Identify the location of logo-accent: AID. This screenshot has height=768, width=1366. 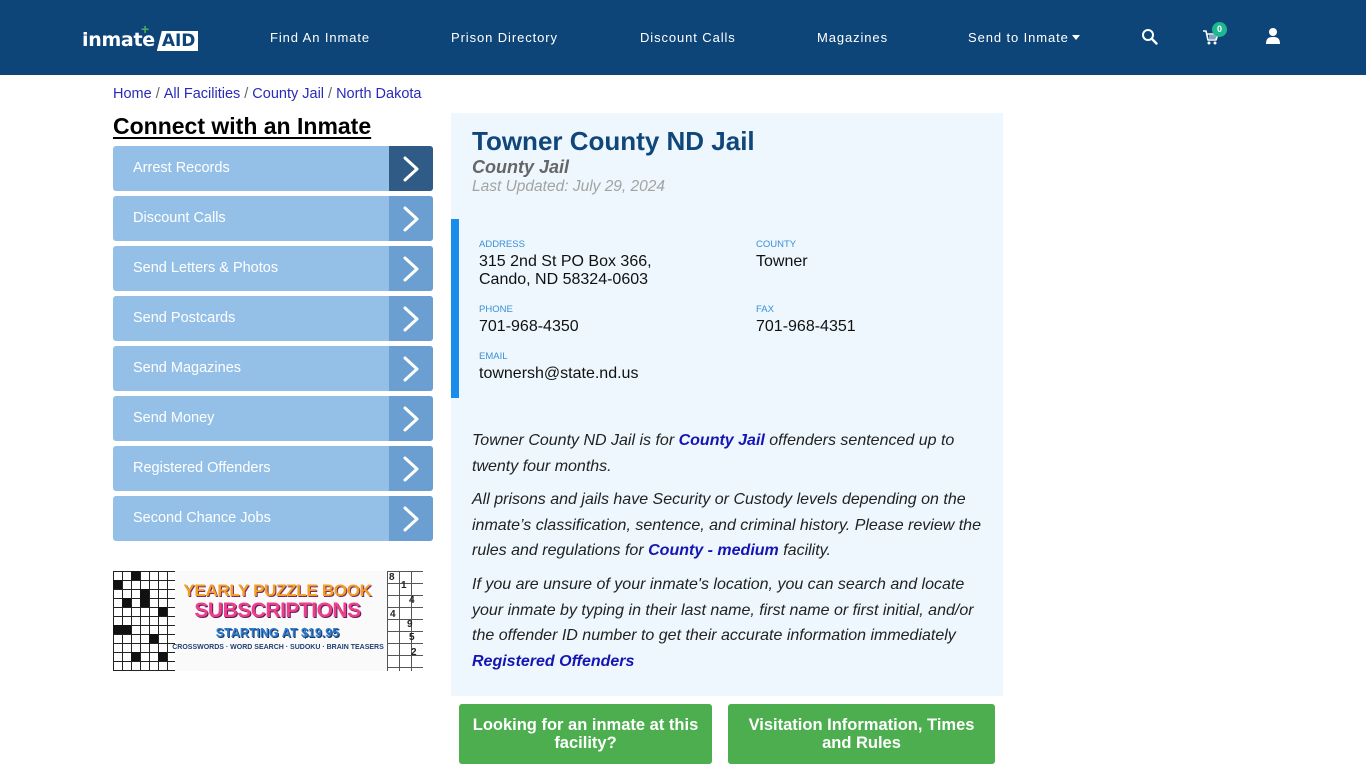
(177, 41).